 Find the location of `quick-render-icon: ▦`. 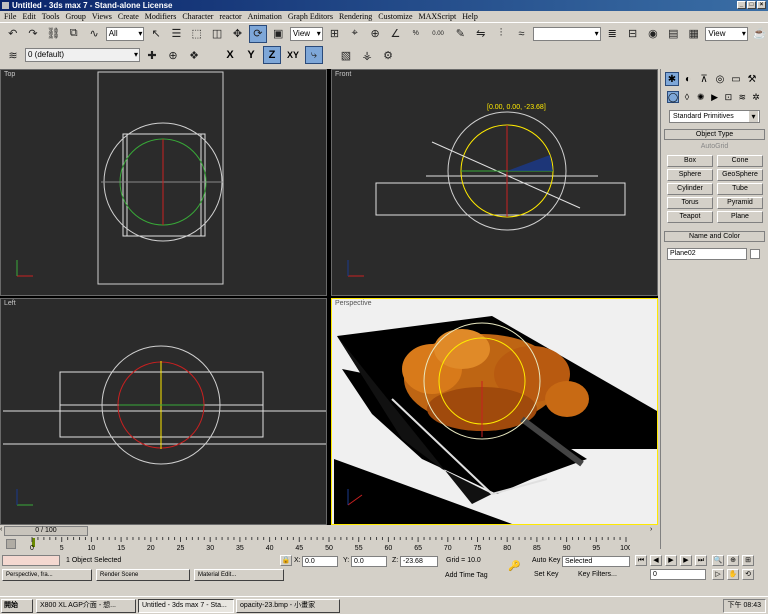

quick-render-icon: ▦ is located at coordinates (693, 34).